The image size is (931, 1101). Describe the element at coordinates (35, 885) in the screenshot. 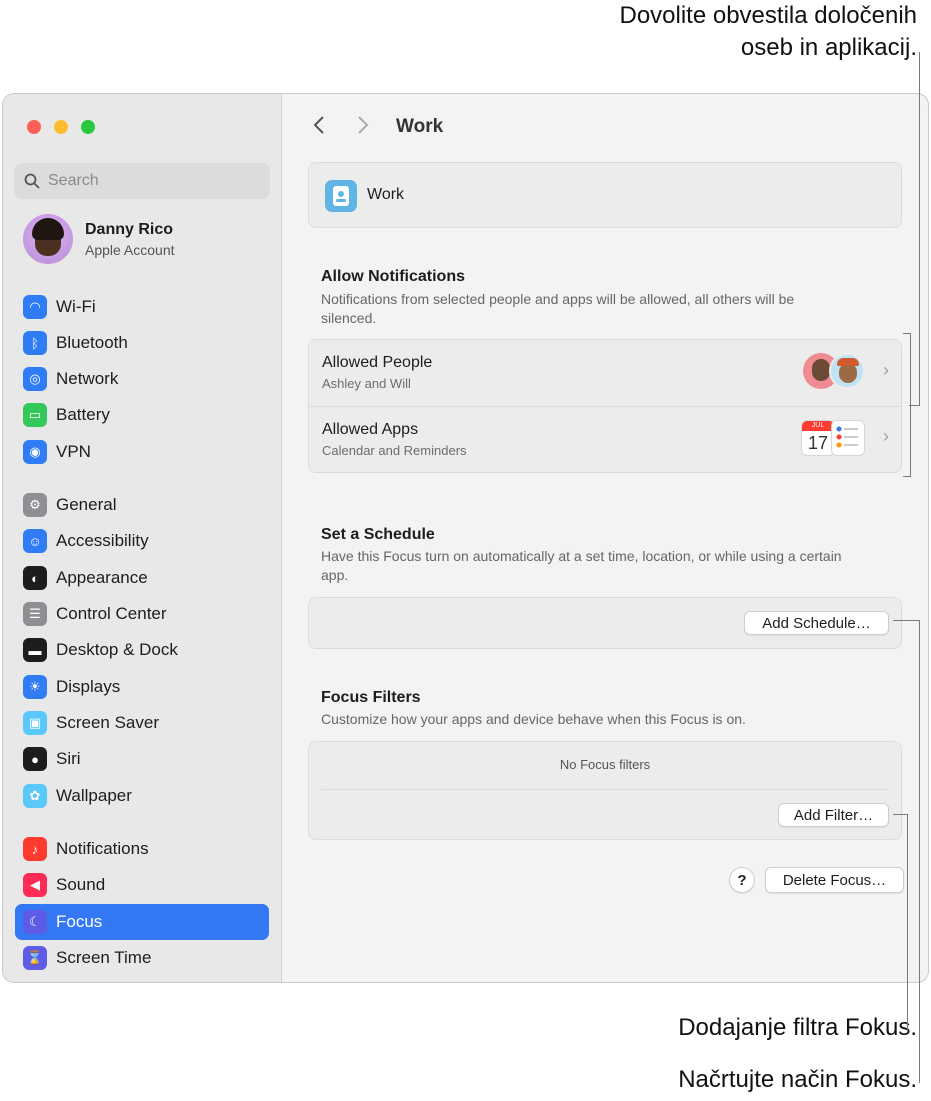

I see `speaker-icon: ◀` at that location.